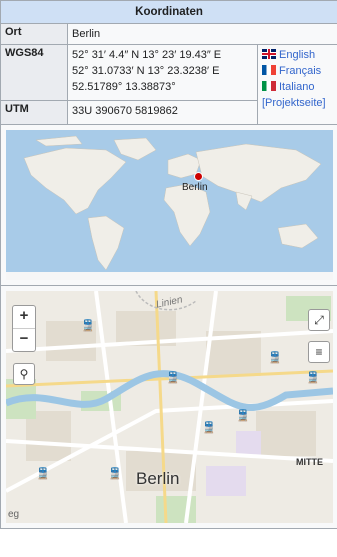  Describe the element at coordinates (269, 54) in the screenshot. I see `flag-uk-icon` at that location.